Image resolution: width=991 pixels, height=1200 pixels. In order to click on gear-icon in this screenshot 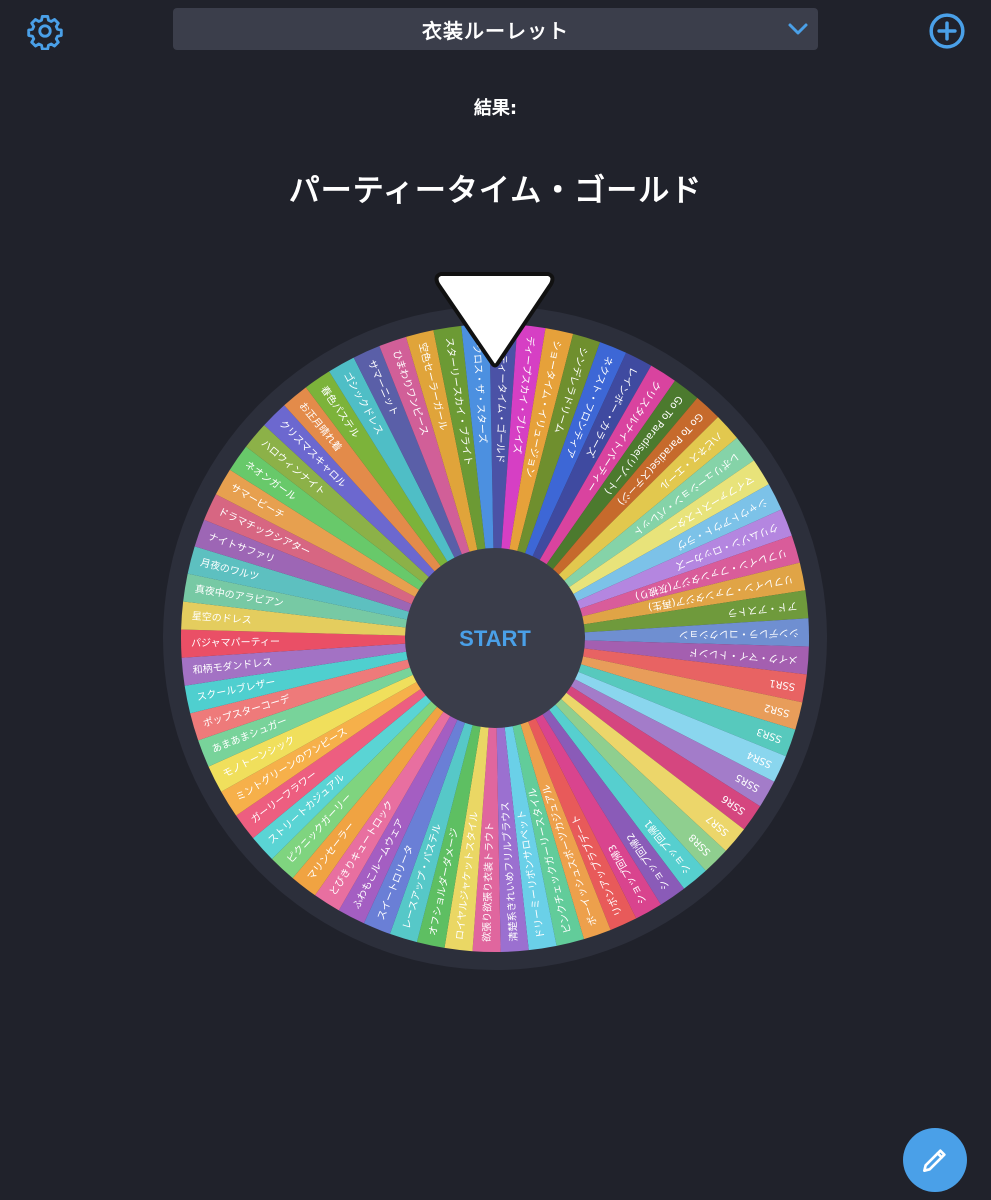, I will do `click(45, 32)`.